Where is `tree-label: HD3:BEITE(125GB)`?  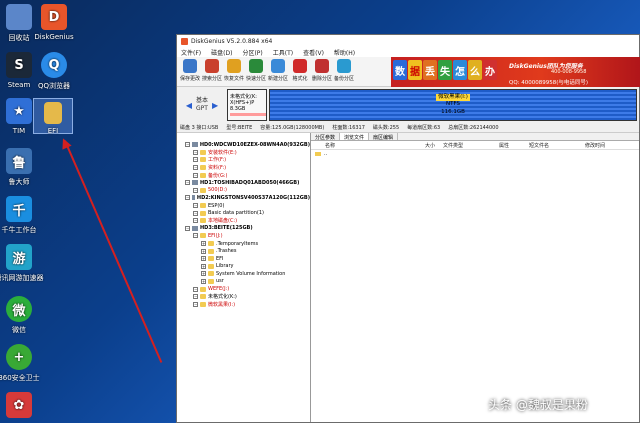
tree-label: HD3:BEITE(125GB) is located at coordinates (226, 228).